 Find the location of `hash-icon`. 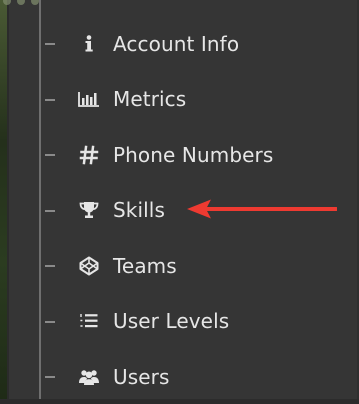

hash-icon is located at coordinates (89, 155).